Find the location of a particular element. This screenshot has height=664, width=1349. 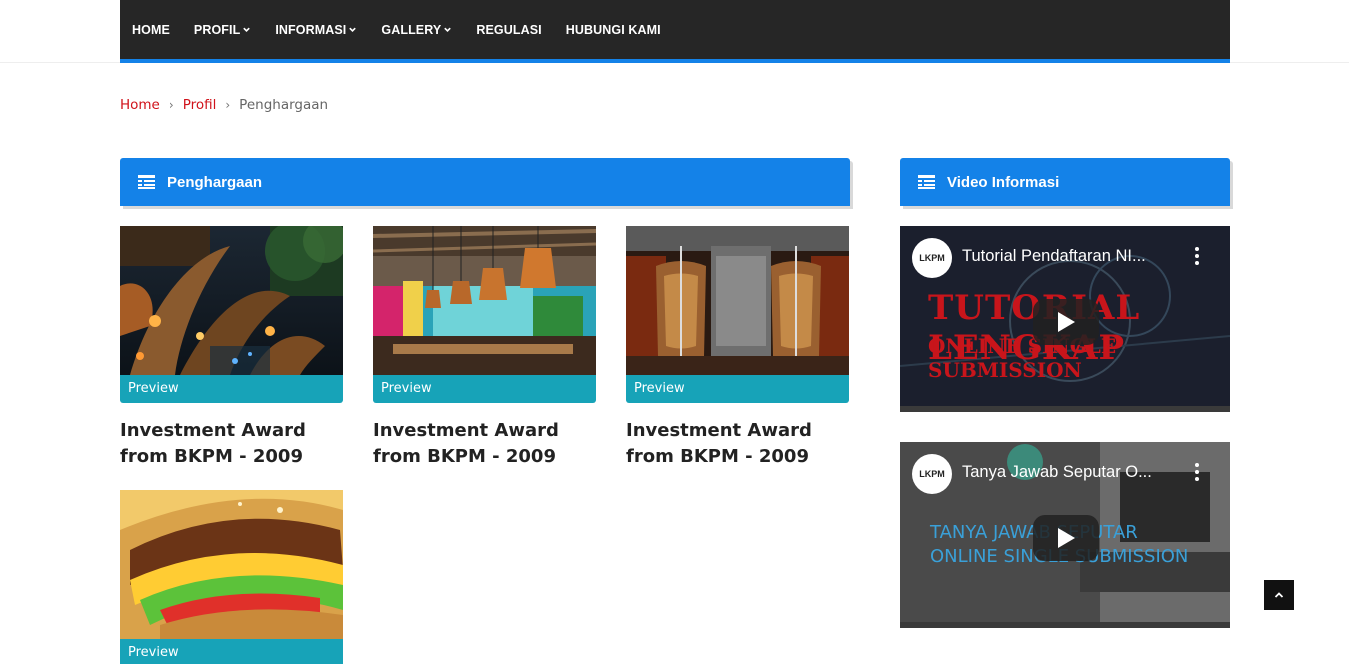

nav-regulasi: REGULASI is located at coordinates (508, 30).